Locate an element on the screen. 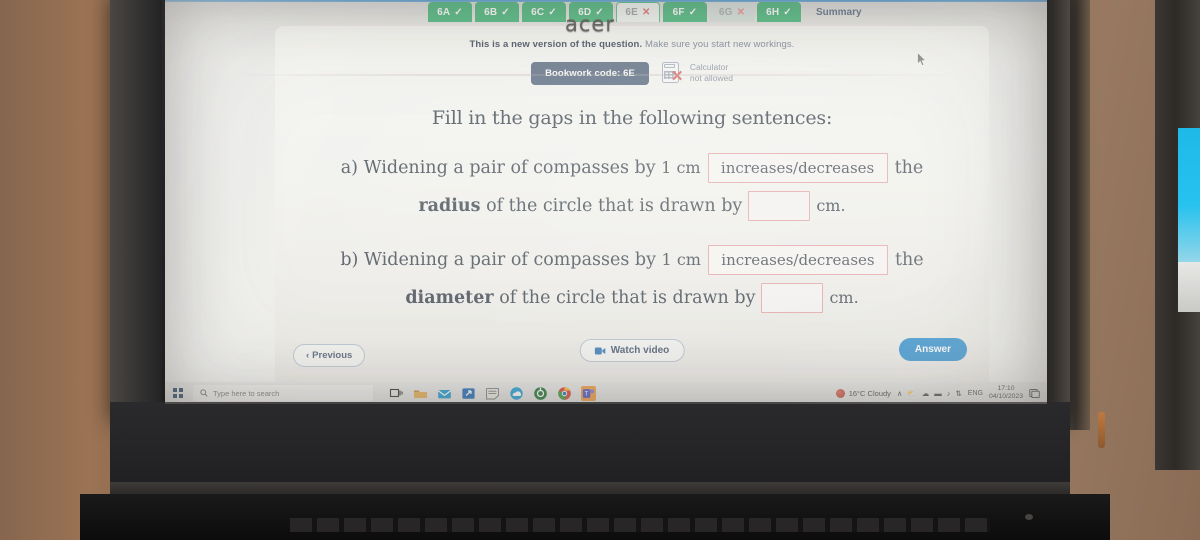 The width and height of the screenshot is (1200, 540). part-b-line1-post: the is located at coordinates (909, 259).